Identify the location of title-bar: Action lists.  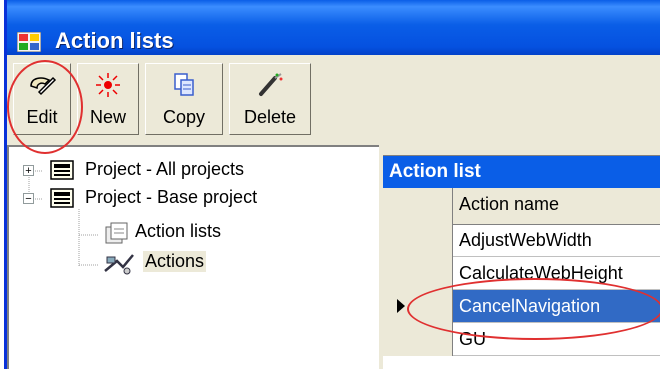
(333, 27).